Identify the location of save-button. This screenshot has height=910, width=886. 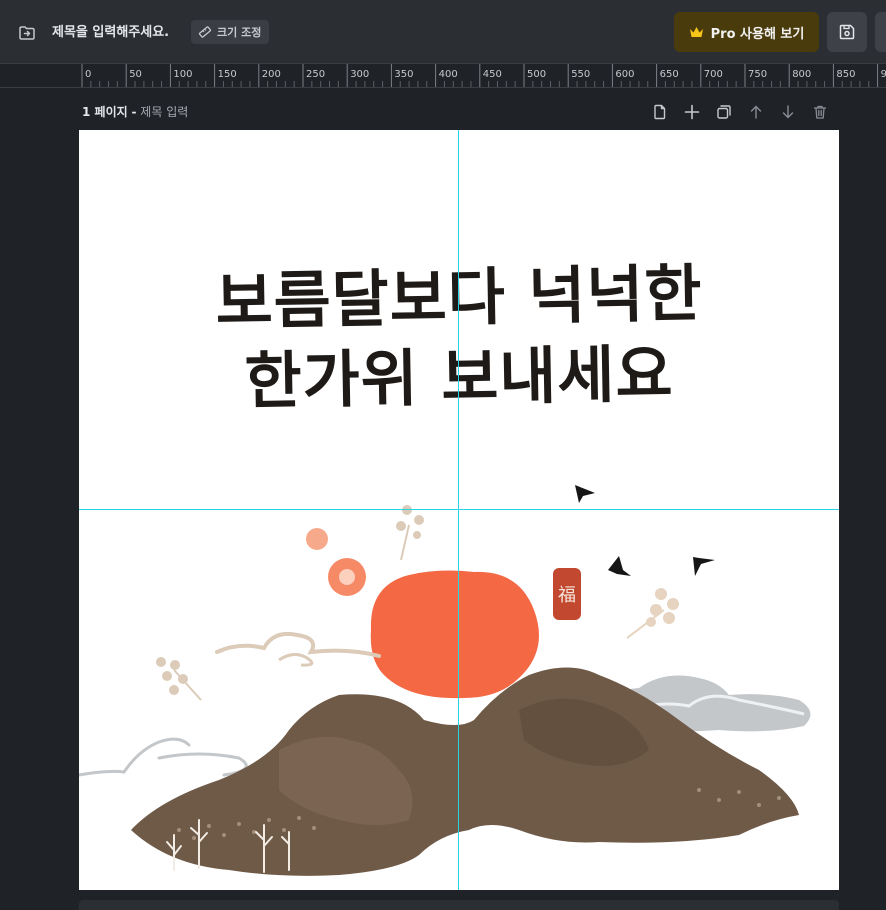
(847, 32).